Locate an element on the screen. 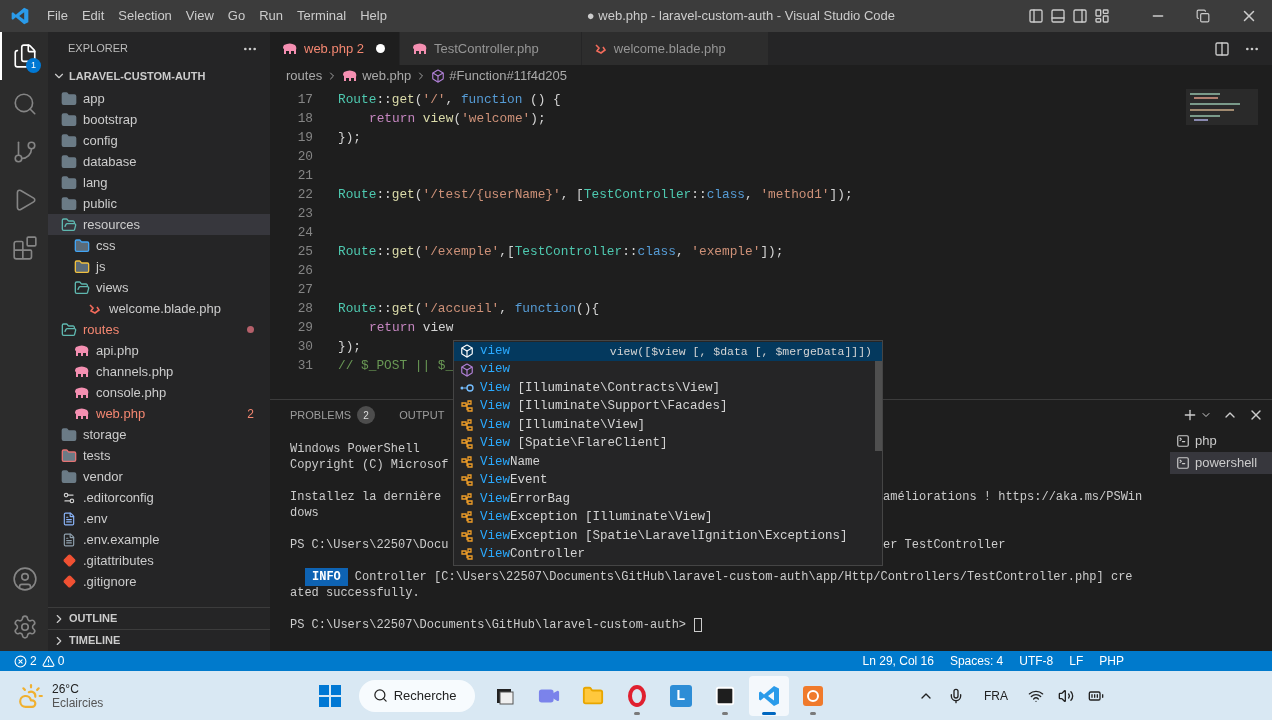 The width and height of the screenshot is (1272, 720). line-number: 29 is located at coordinates (304, 327).